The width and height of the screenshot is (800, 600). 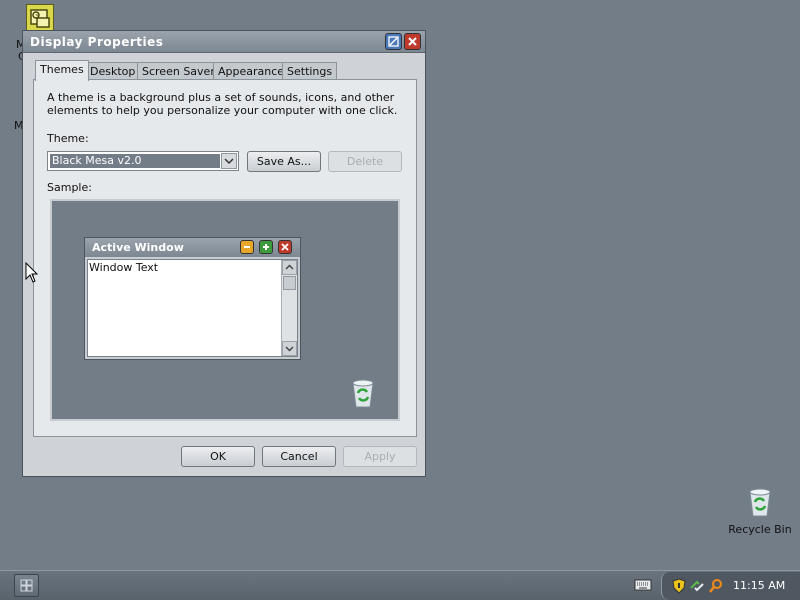 What do you see at coordinates (730, 586) in the screenshot?
I see `system-tray: 11:15 AM` at bounding box center [730, 586].